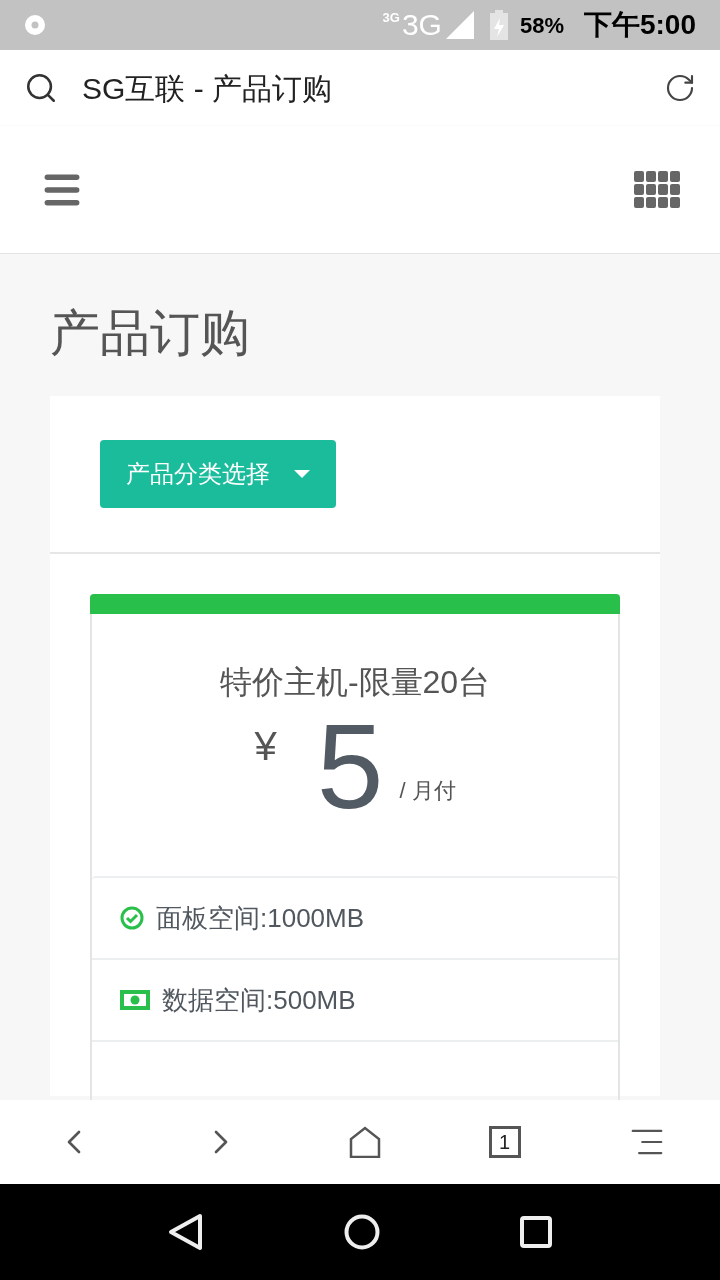 The height and width of the screenshot is (1280, 720). What do you see at coordinates (504, 1142) in the screenshot?
I see `tabs-button: 1` at bounding box center [504, 1142].